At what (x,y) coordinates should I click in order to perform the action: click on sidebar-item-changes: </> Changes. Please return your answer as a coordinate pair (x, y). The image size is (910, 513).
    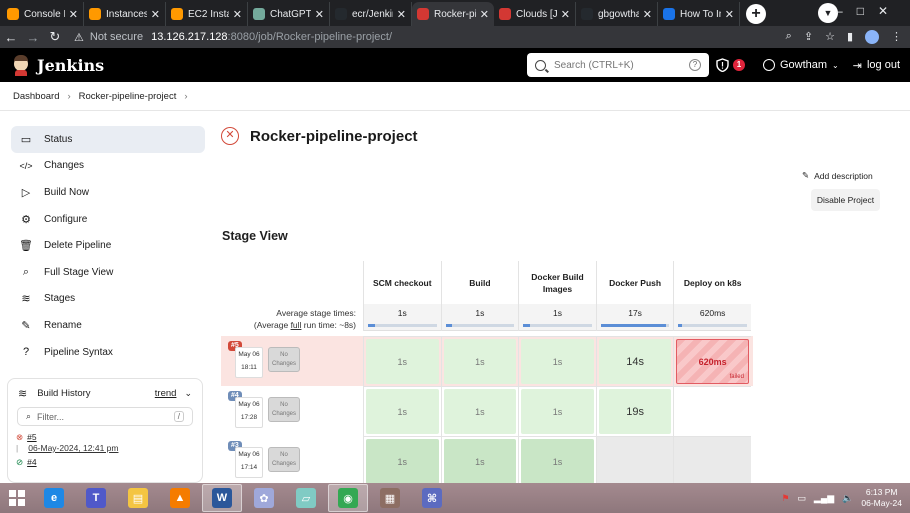
    Looking at the image, I should click on (108, 166).